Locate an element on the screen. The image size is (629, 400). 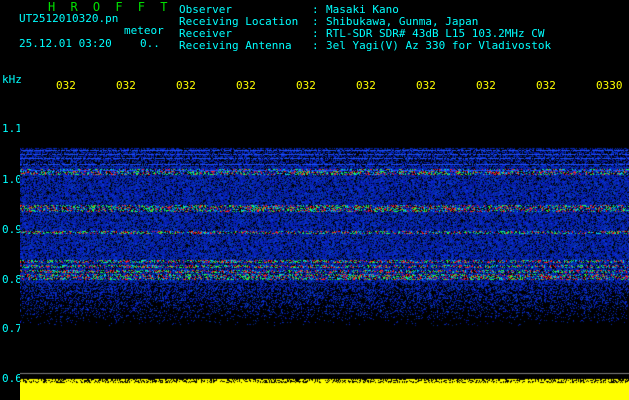
y-tick-label: 0.6 is located at coordinates (12, 378).